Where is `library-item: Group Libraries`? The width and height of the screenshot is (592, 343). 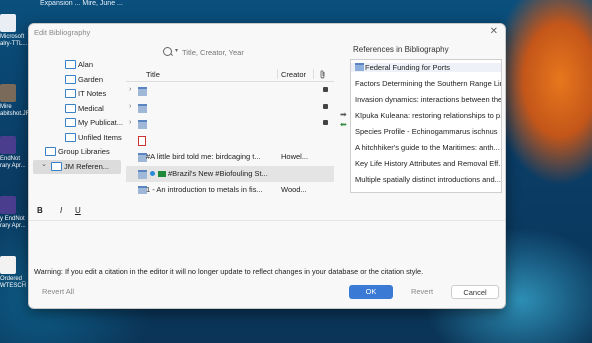 library-item: Group Libraries is located at coordinates (77, 152).